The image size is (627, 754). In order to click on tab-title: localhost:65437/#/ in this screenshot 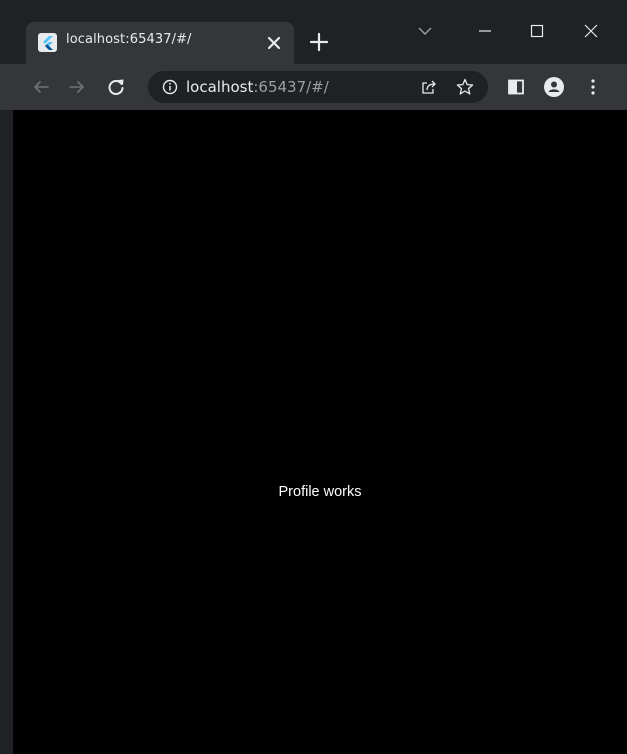, I will do `click(129, 39)`.